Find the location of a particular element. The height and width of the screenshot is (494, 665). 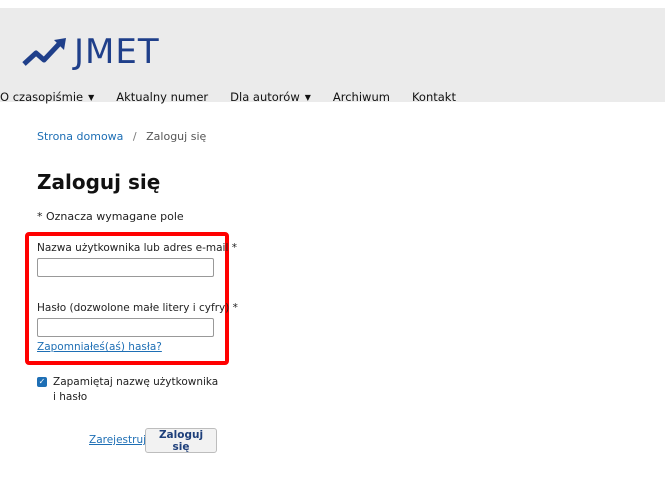

remember-me-row: ✓ Zapamiętaj nazwę użytkownika i hasło is located at coordinates (130, 390).